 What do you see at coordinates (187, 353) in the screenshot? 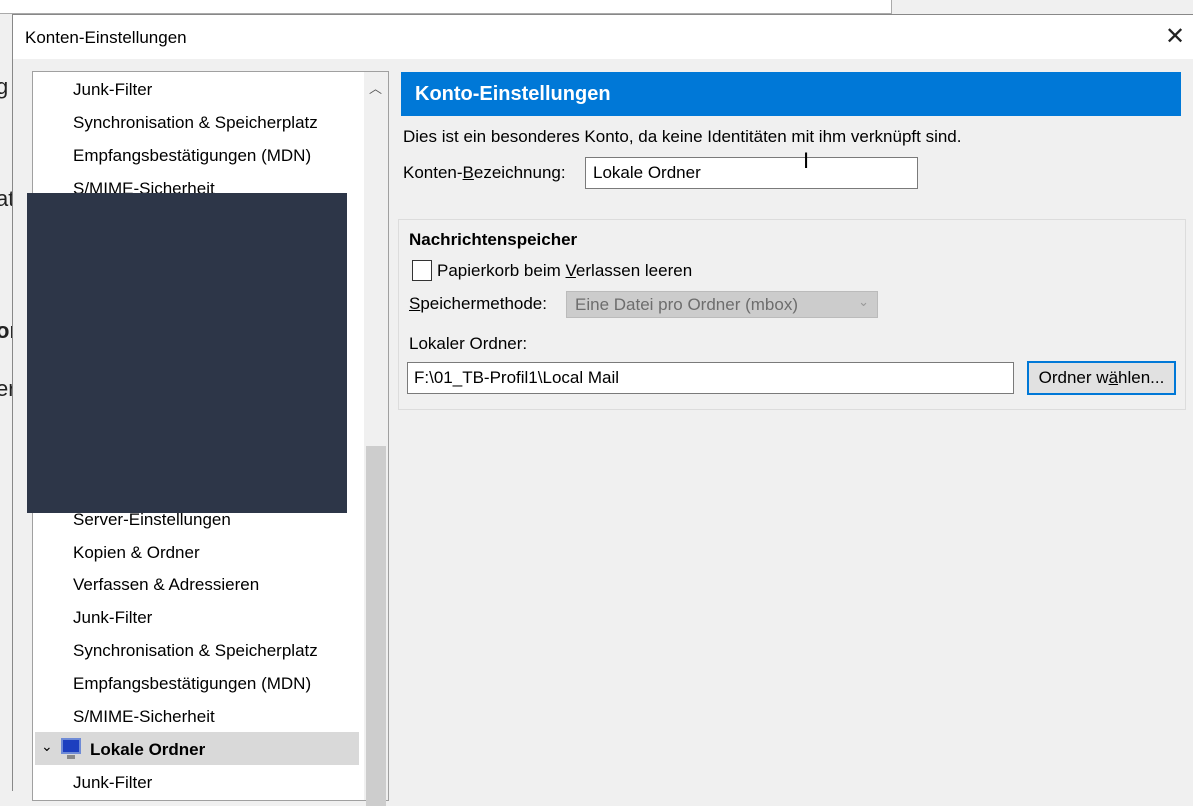
I see `redacted-region` at bounding box center [187, 353].